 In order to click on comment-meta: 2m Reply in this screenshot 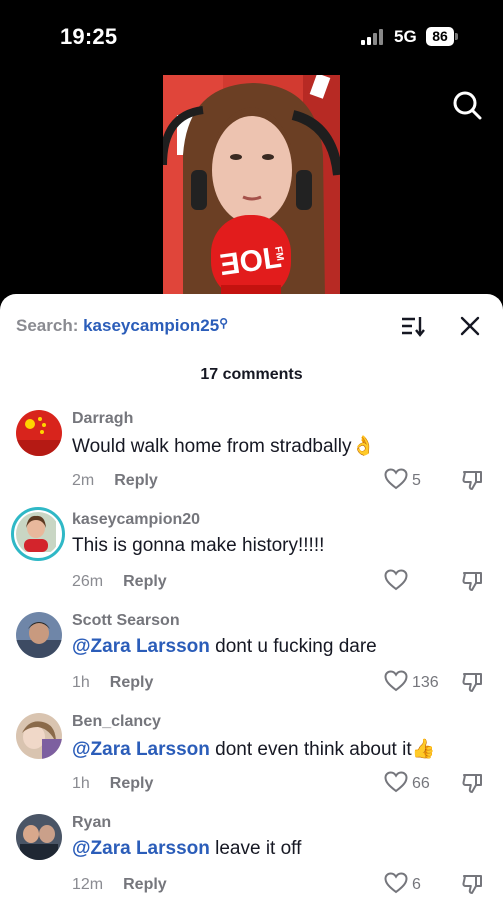, I will do `click(115, 481)`.